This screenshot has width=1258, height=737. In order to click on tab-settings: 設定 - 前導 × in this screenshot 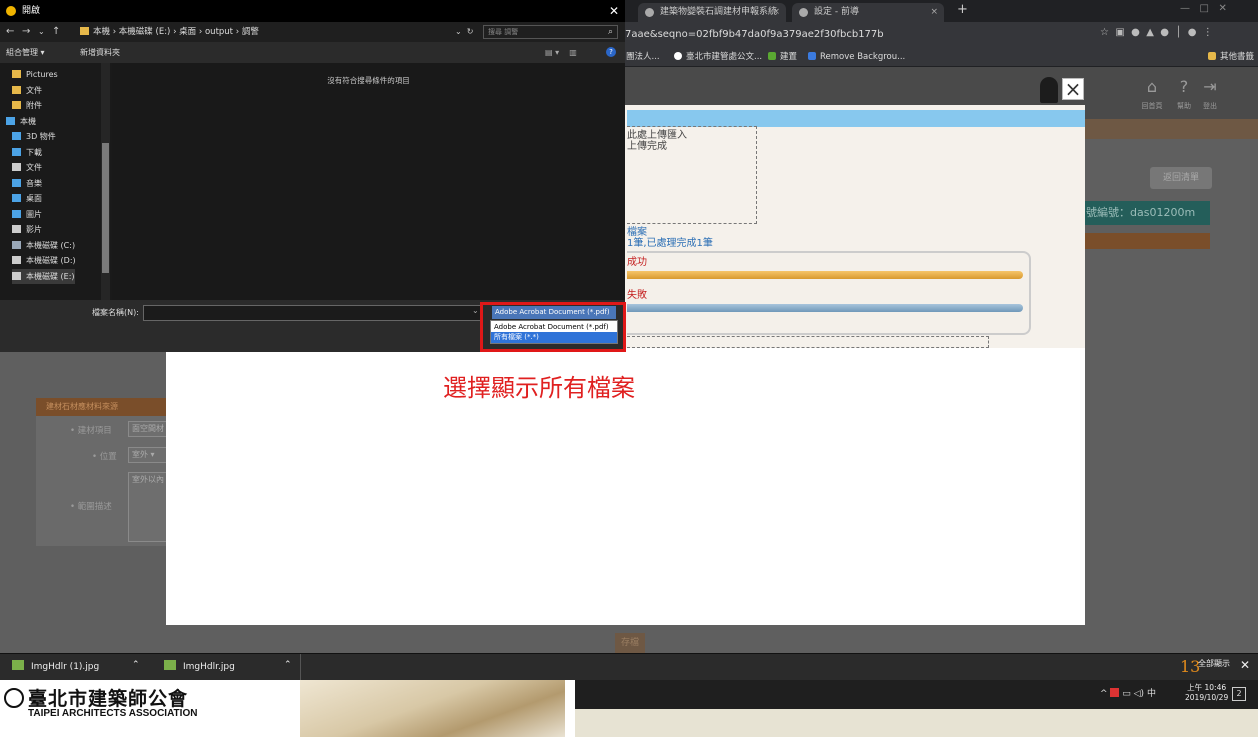, I will do `click(868, 12)`.